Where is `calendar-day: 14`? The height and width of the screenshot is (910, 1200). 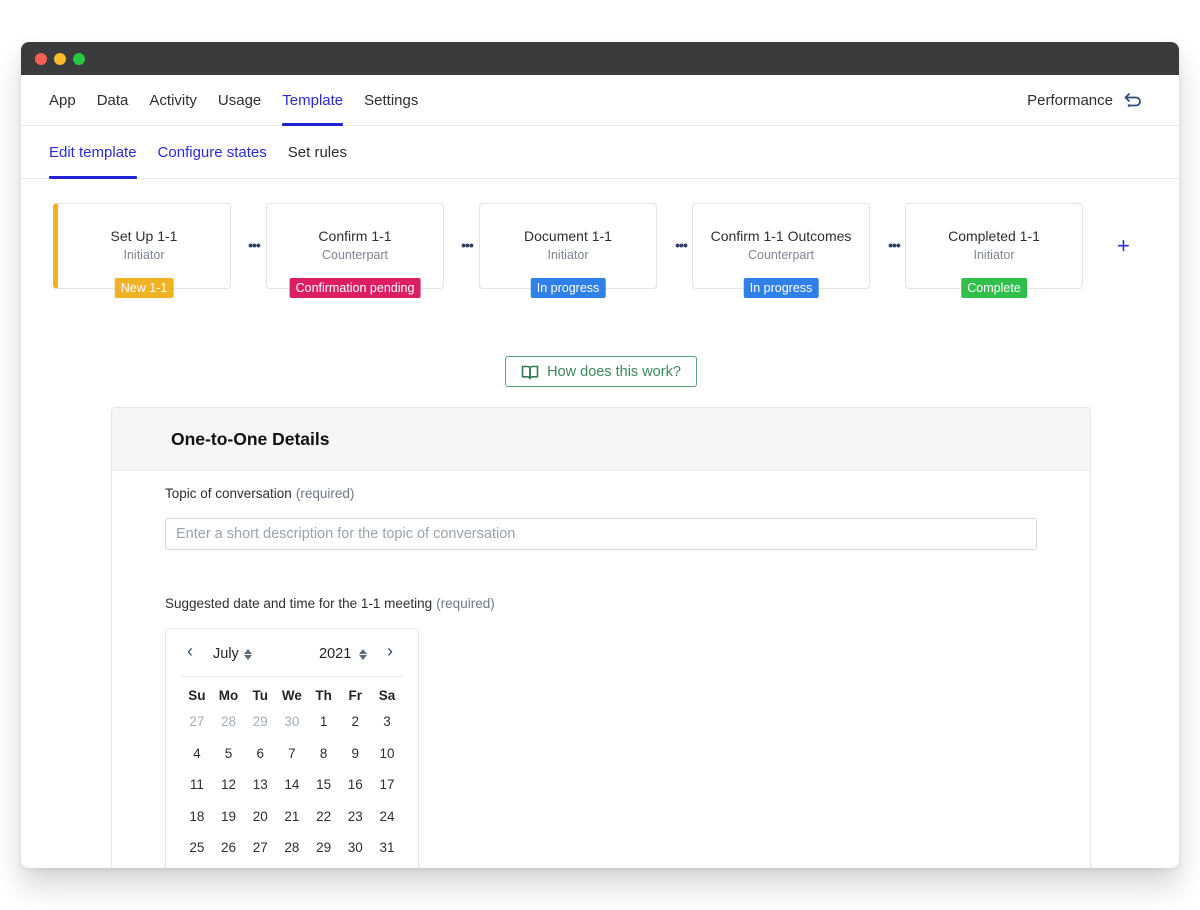
calendar-day: 14 is located at coordinates (292, 784).